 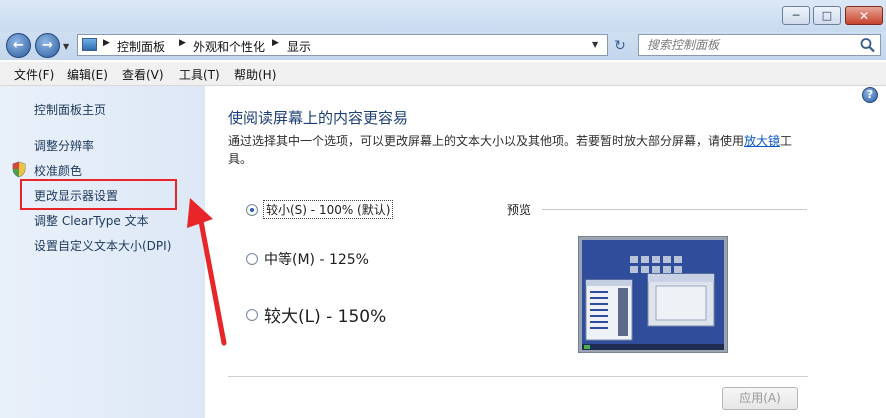 I want to click on radio-medium, so click(x=252, y=259).